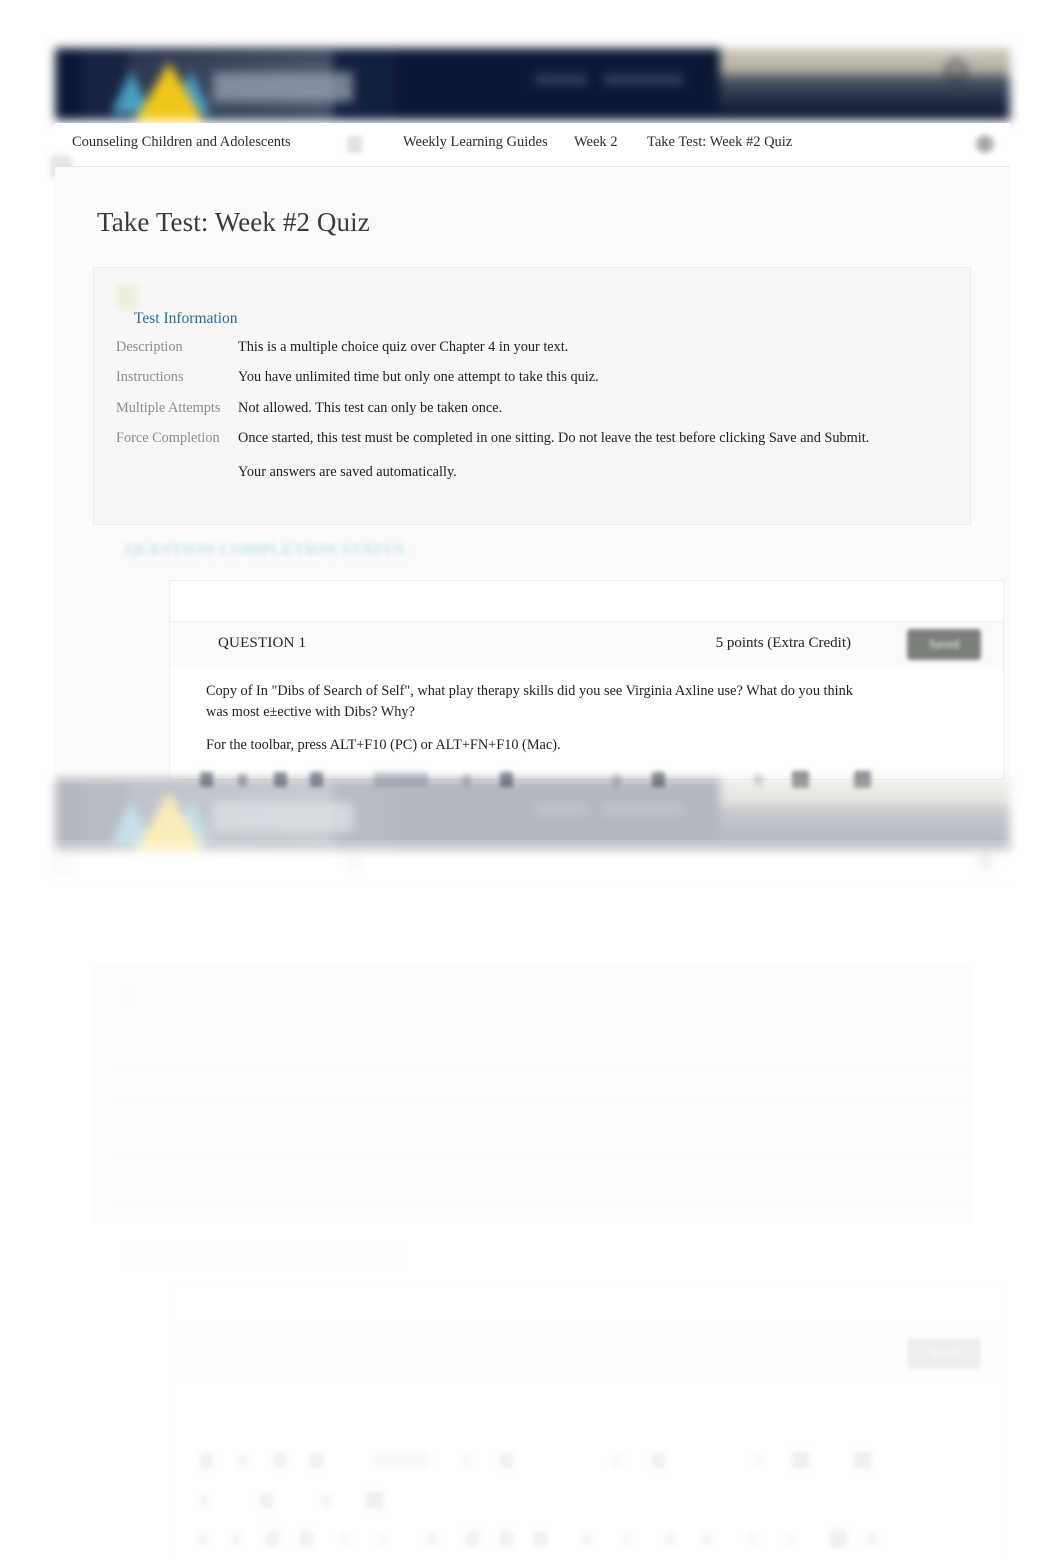 The image size is (1062, 1561). I want to click on ghost-breadcrumb, so click(532, 862).